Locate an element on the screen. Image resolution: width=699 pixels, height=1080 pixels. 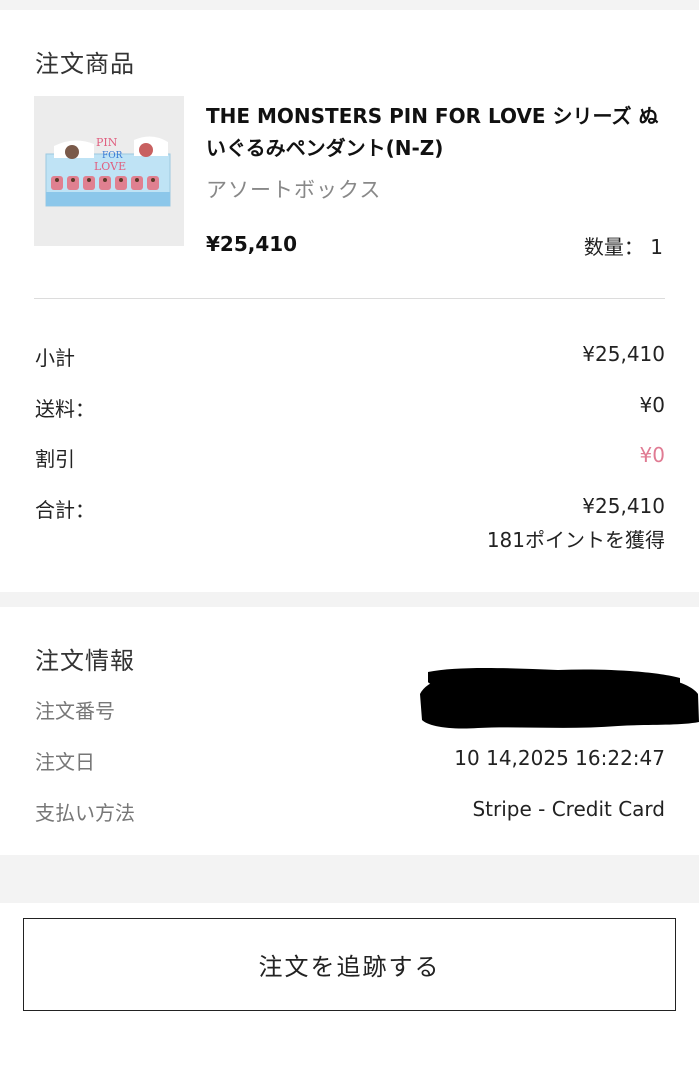
subtotal-row: 小計 ¥25,410 is located at coordinates (350, 357).